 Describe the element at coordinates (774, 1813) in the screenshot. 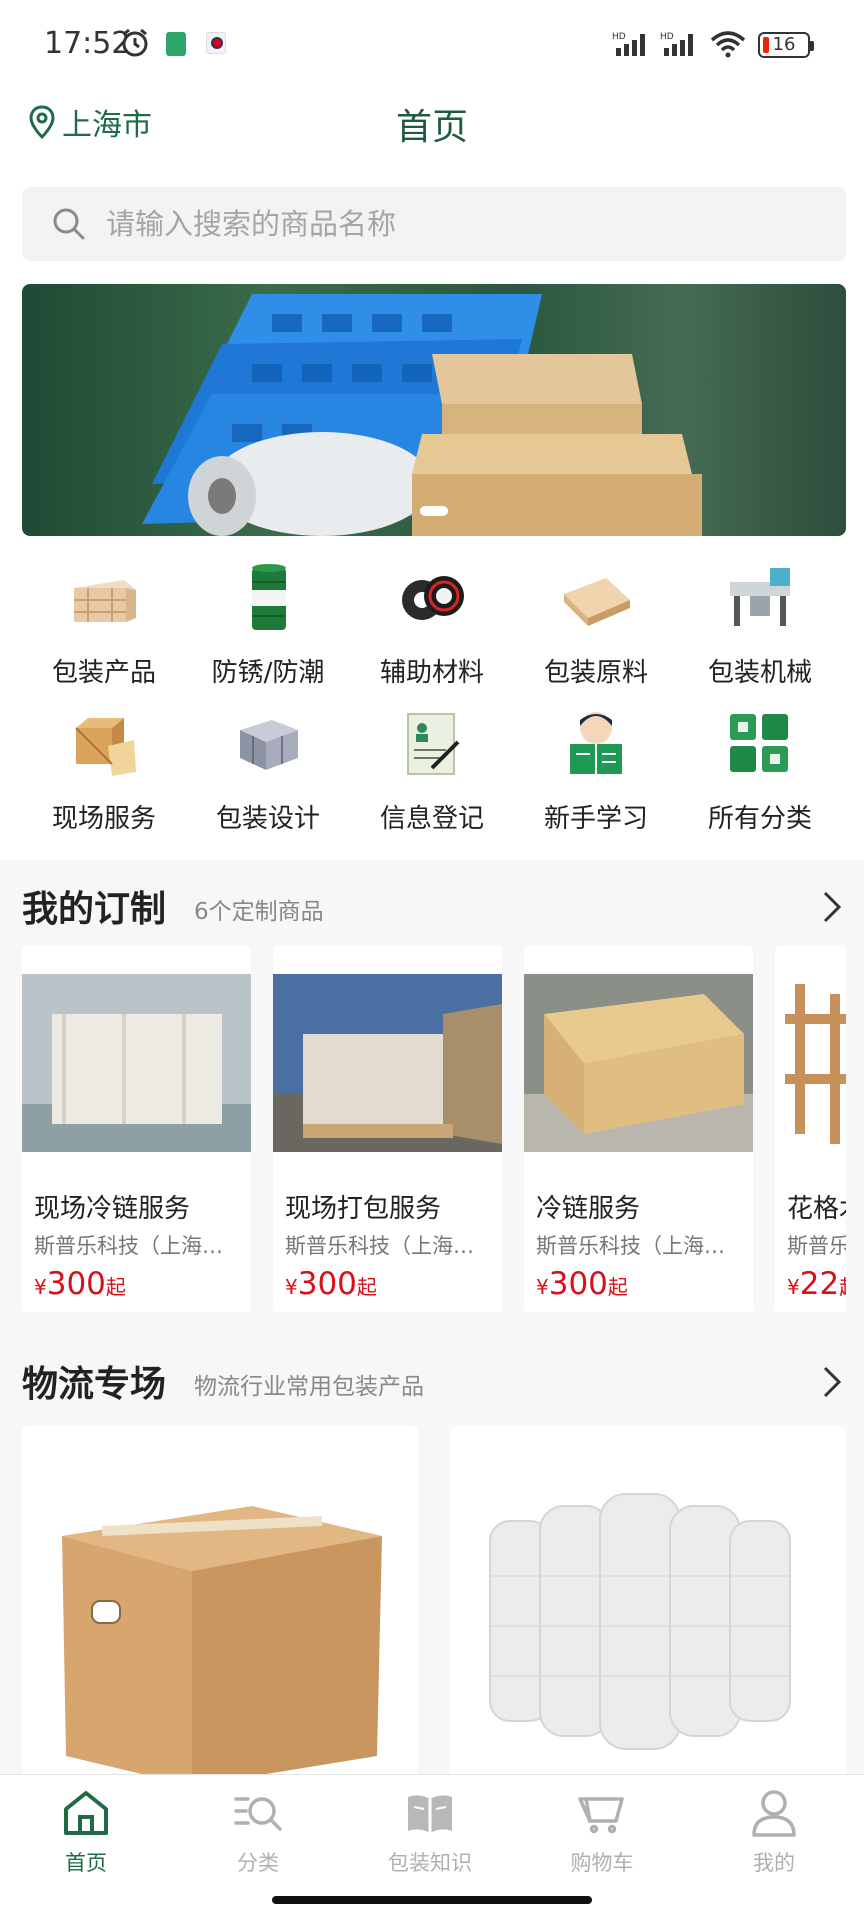

I see `profile-icon` at that location.